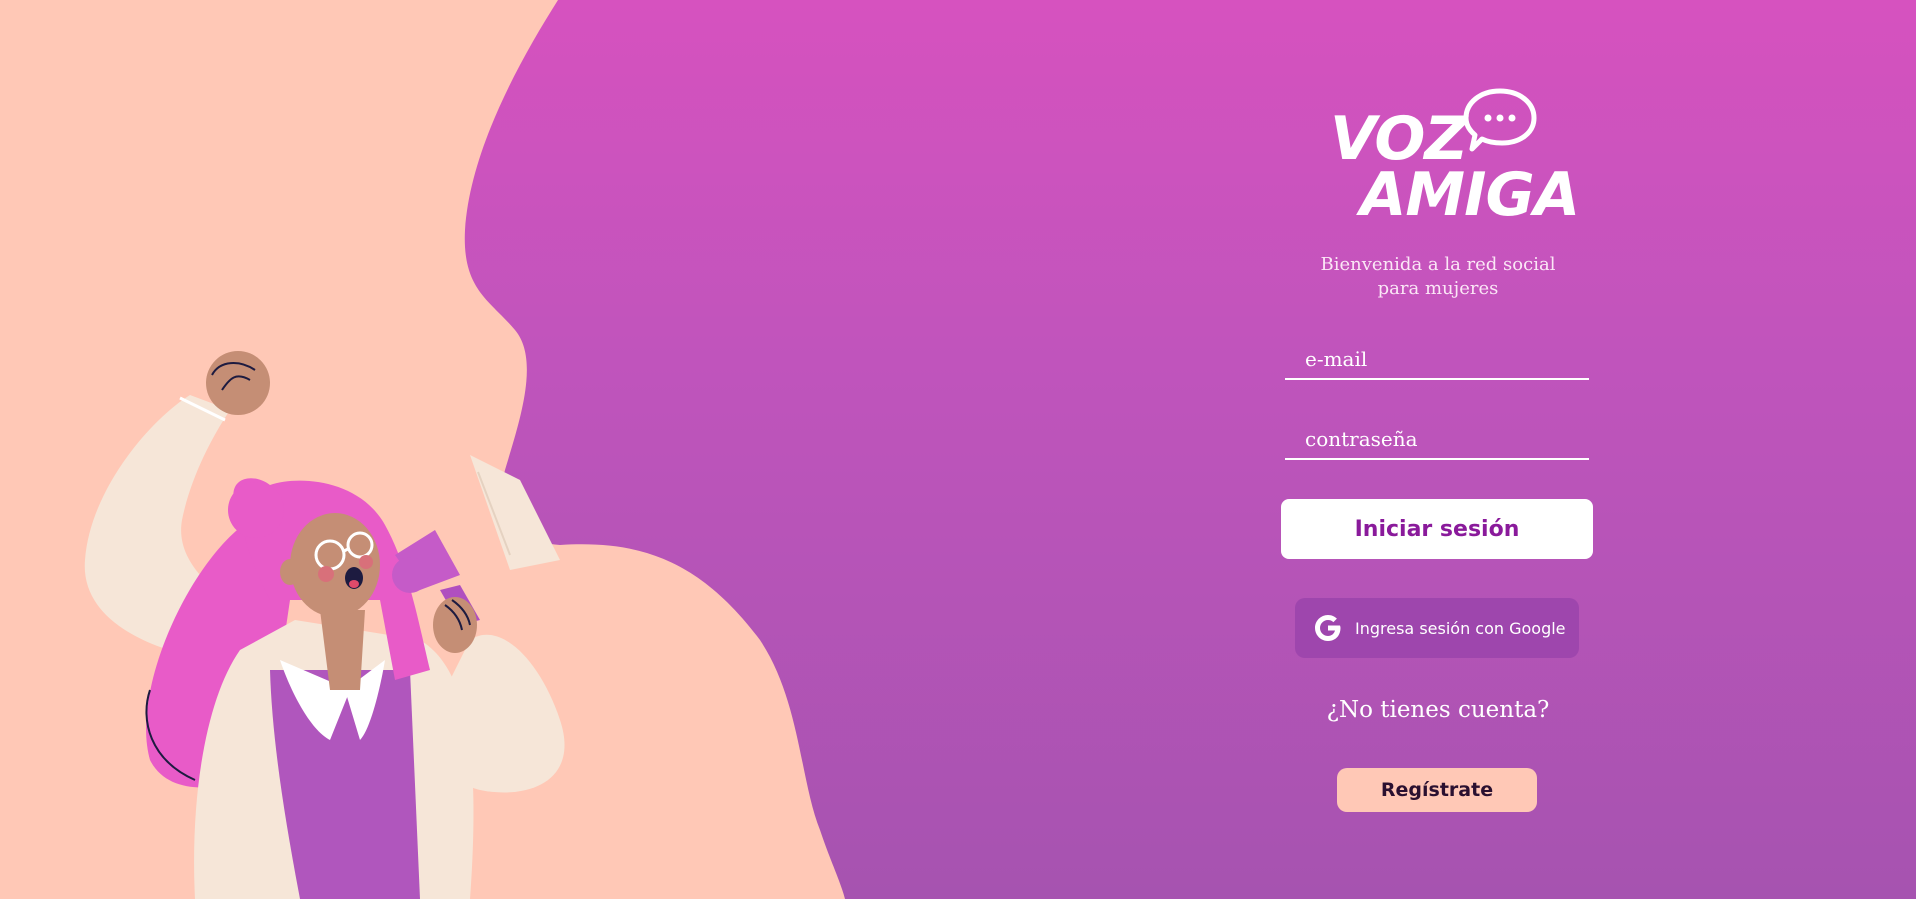  Describe the element at coordinates (1438, 288) in the screenshot. I see `tagline-line-2: para mujeres` at that location.